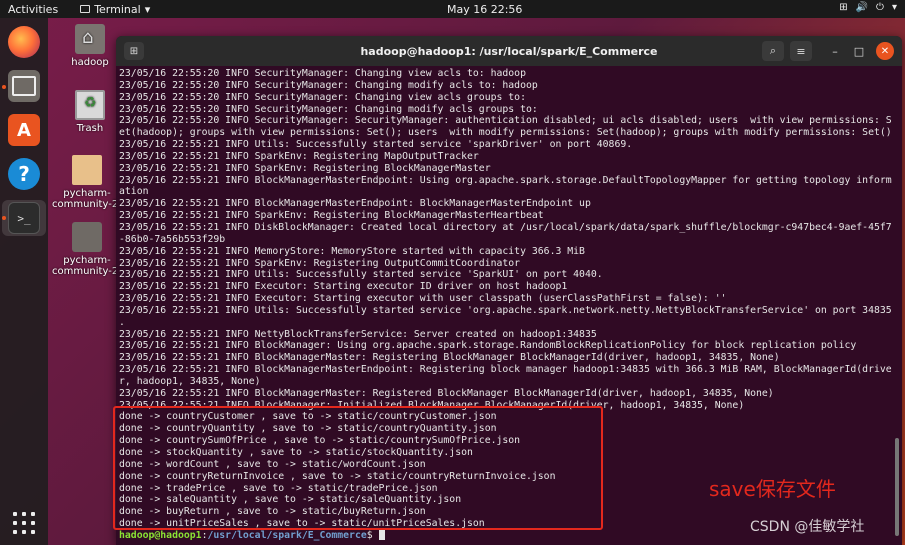 This screenshot has width=905, height=545. What do you see at coordinates (773, 51) in the screenshot?
I see `search-icon: ⌕` at bounding box center [773, 51].